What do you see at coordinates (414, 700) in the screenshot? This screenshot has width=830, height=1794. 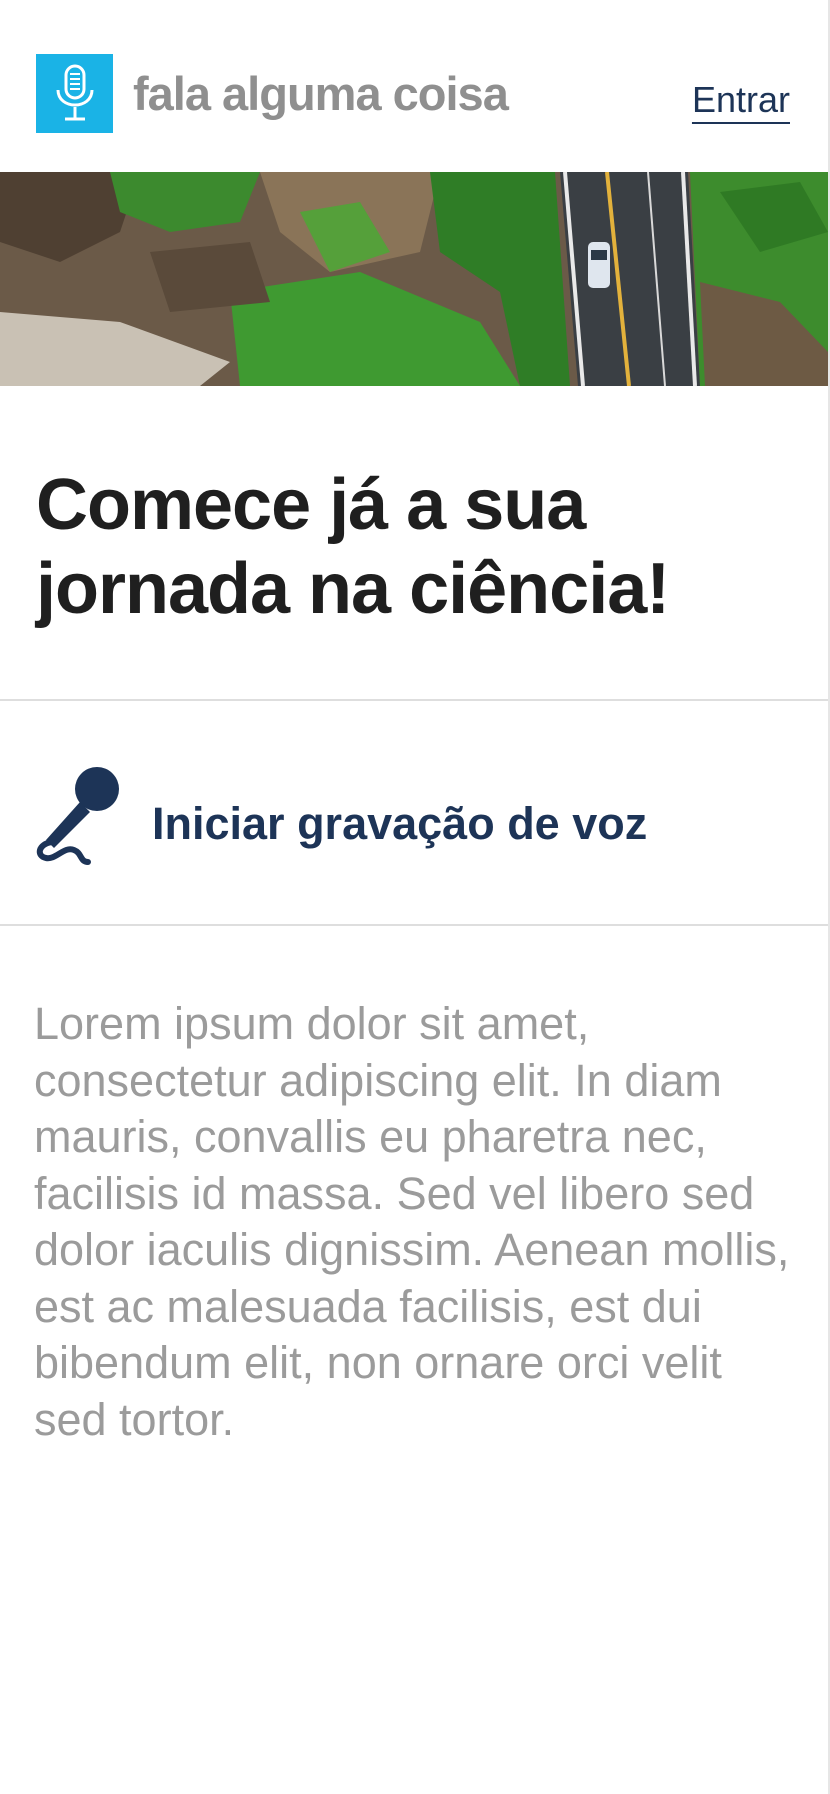 I see `divider-top` at bounding box center [414, 700].